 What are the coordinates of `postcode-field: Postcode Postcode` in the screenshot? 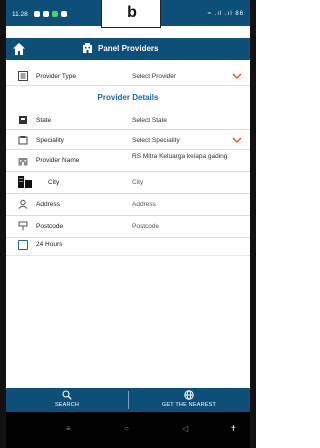 It's located at (128, 227).